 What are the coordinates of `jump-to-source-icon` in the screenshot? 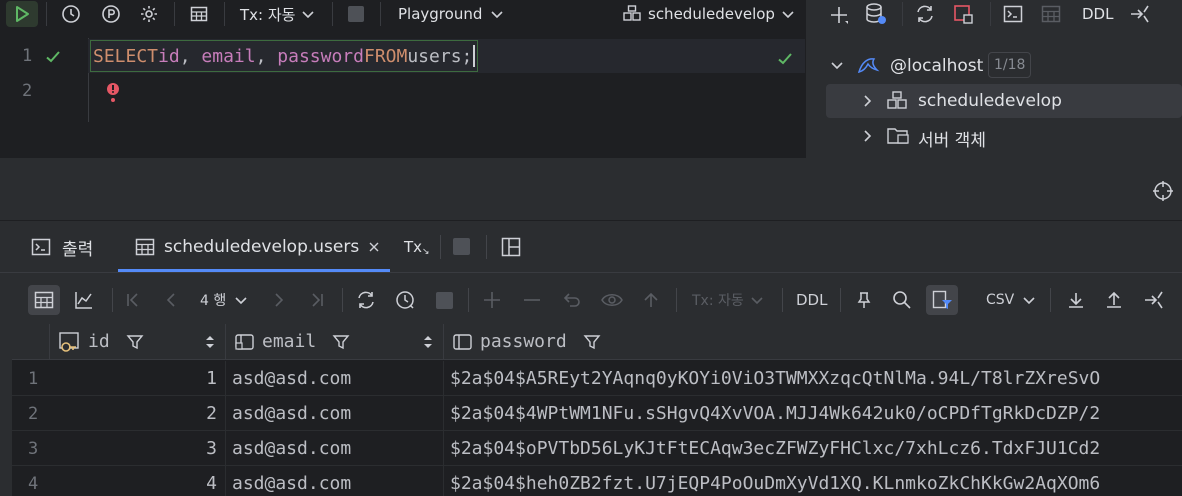 It's located at (1140, 14).